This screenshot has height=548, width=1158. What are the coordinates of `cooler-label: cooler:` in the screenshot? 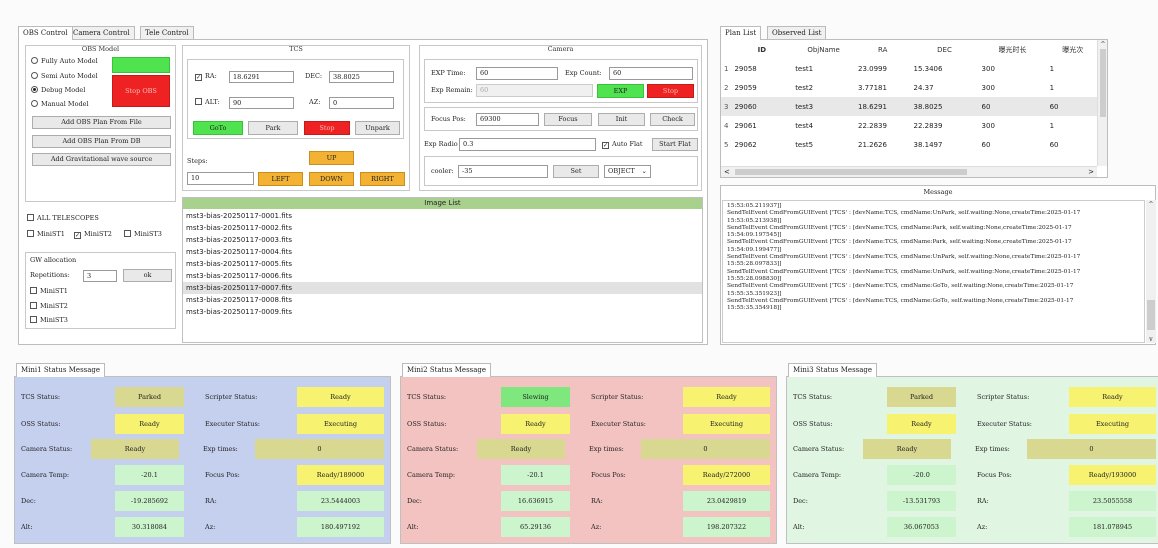 It's located at (442, 171).